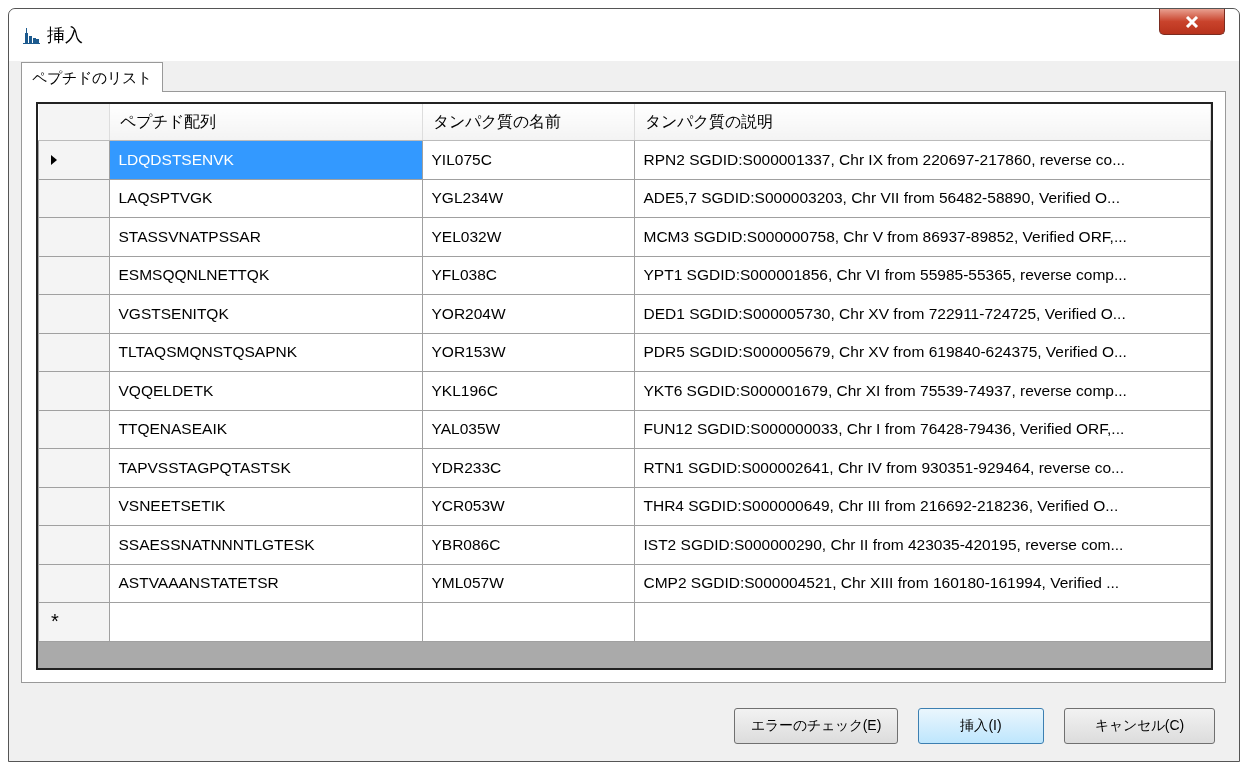 The height and width of the screenshot is (770, 1250). I want to click on table-cell: TTQENASEAIK, so click(265, 429).